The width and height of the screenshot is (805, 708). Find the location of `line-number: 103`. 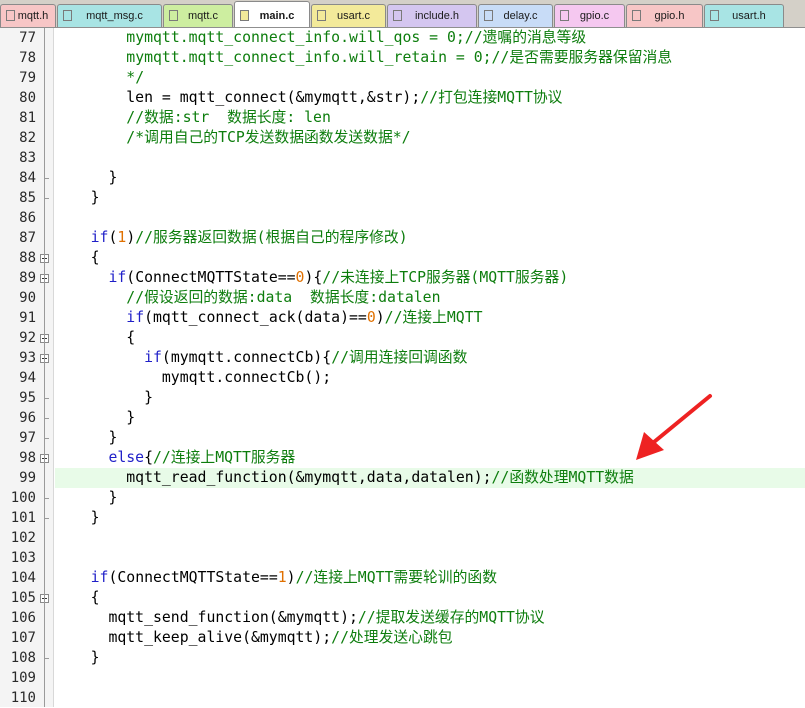

line-number: 103 is located at coordinates (23, 558).